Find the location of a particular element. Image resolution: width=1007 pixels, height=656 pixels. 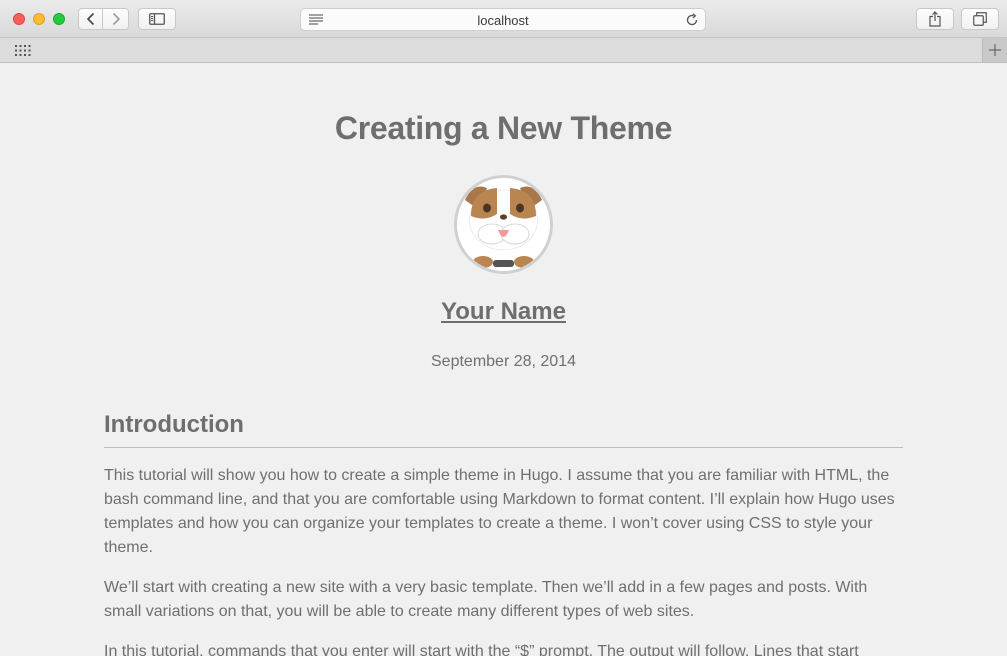

share-icon is located at coordinates (935, 19).